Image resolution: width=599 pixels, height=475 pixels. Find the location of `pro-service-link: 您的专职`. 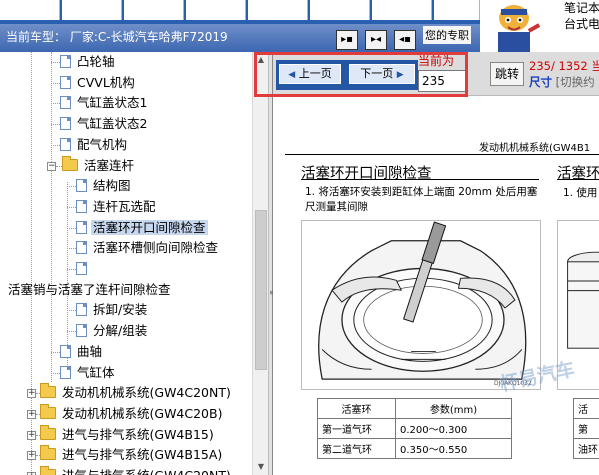

pro-service-link: 您的专职 is located at coordinates (447, 35).